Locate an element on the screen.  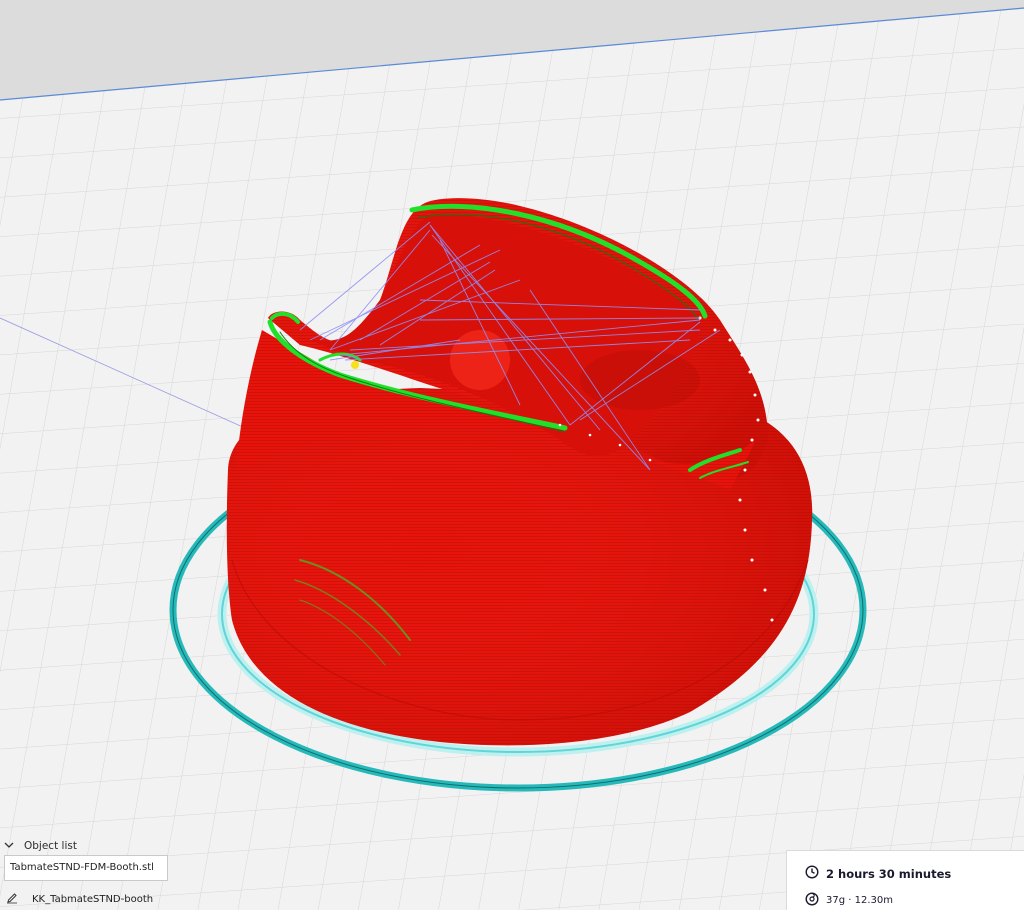
print-time-row: 2 hours 30 minutes is located at coordinates (878, 873).